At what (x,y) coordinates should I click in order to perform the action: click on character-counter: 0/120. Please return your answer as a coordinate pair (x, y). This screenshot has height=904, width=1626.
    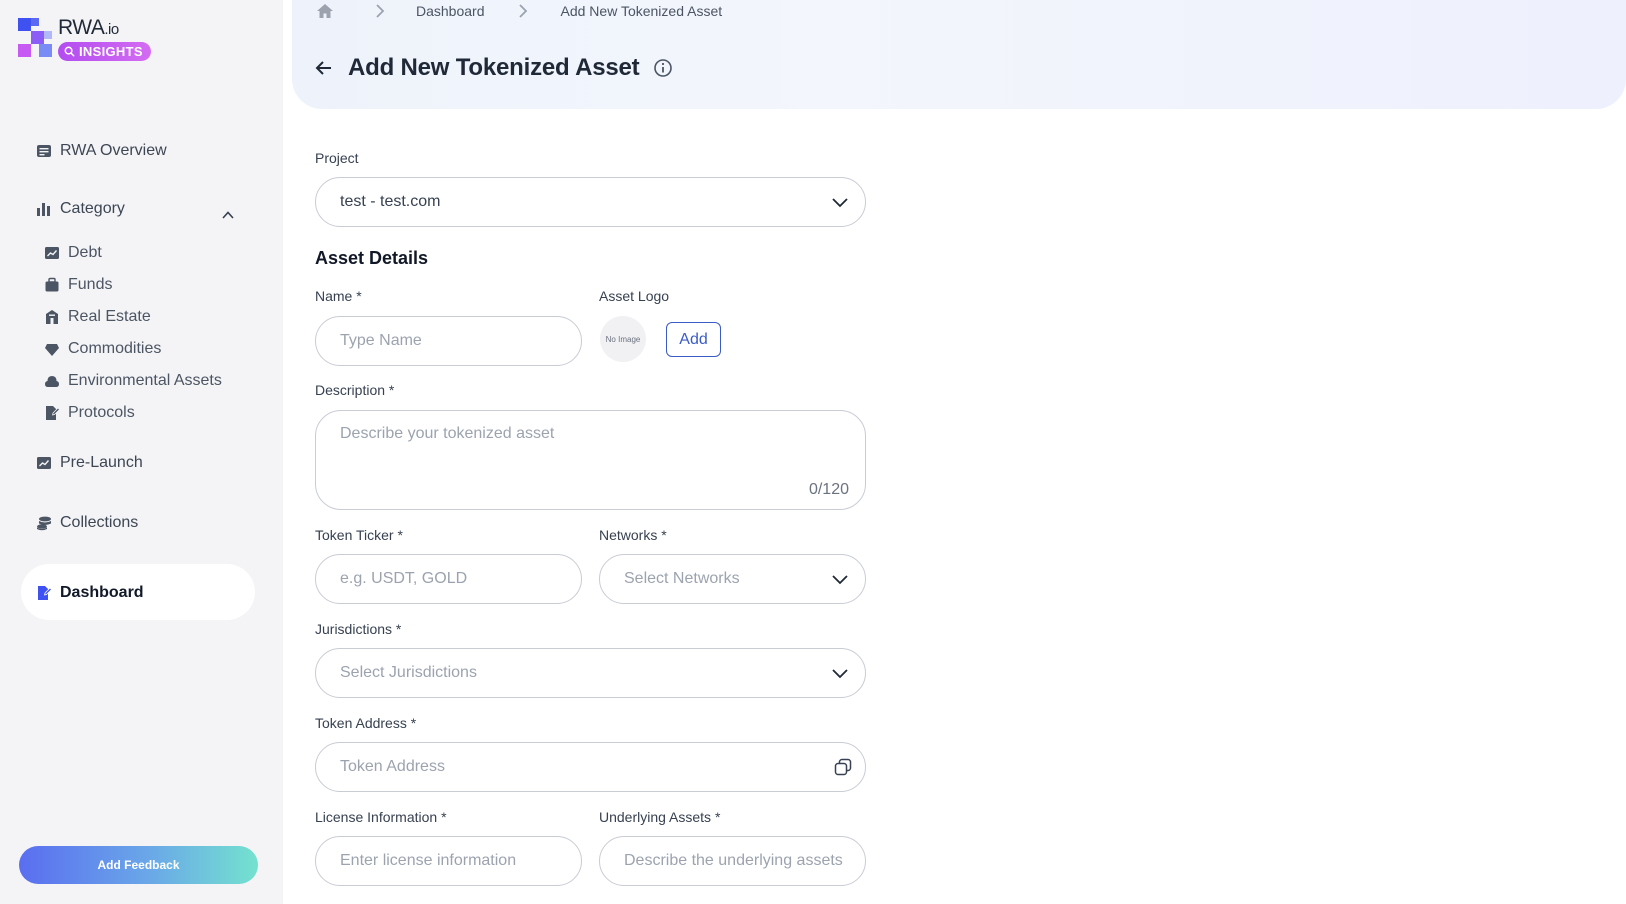
    Looking at the image, I should click on (828, 489).